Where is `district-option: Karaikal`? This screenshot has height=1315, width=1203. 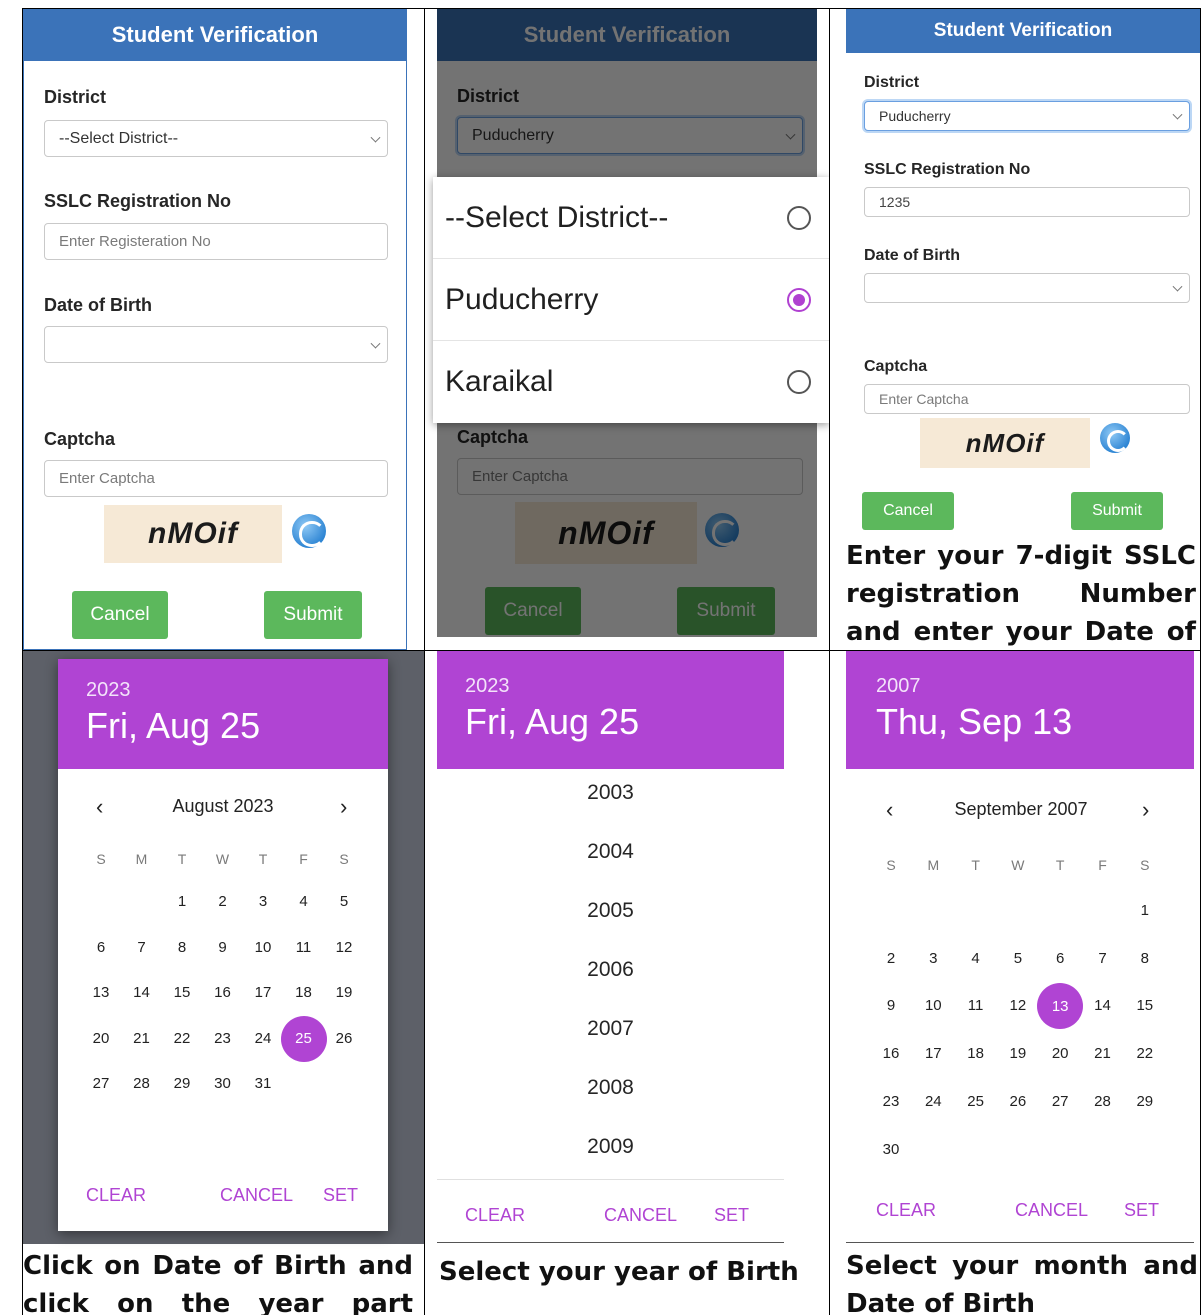 district-option: Karaikal is located at coordinates (631, 382).